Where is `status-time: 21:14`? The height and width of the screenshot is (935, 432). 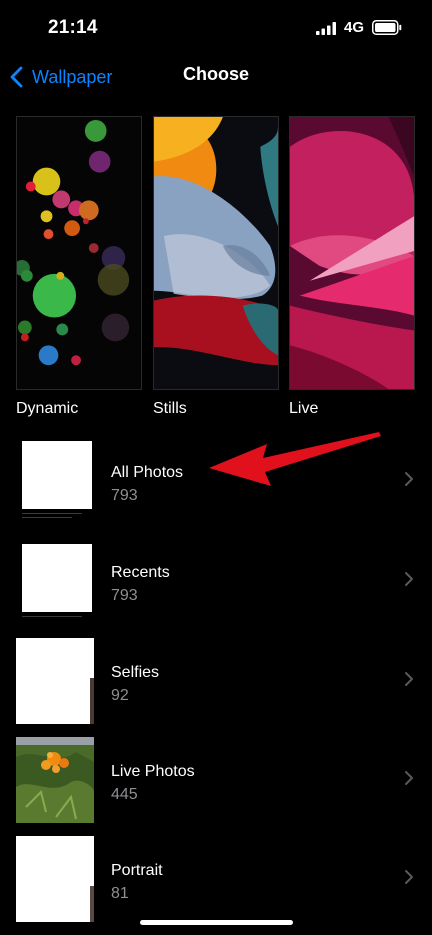
status-time: 21:14 is located at coordinates (73, 27).